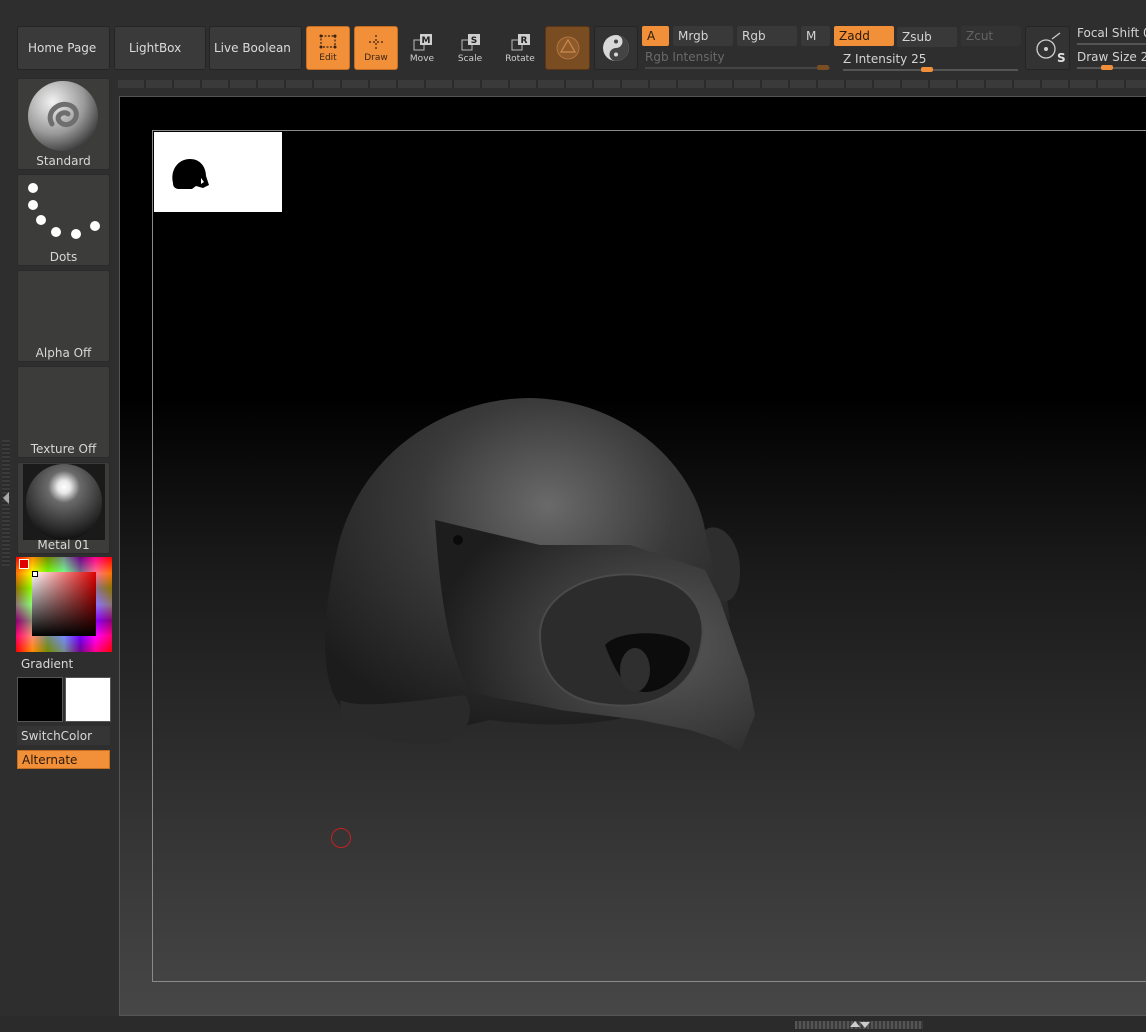 Image resolution: width=1146 pixels, height=1032 pixels. Describe the element at coordinates (63, 759) in the screenshot. I see `alternate-button: Alternate` at that location.